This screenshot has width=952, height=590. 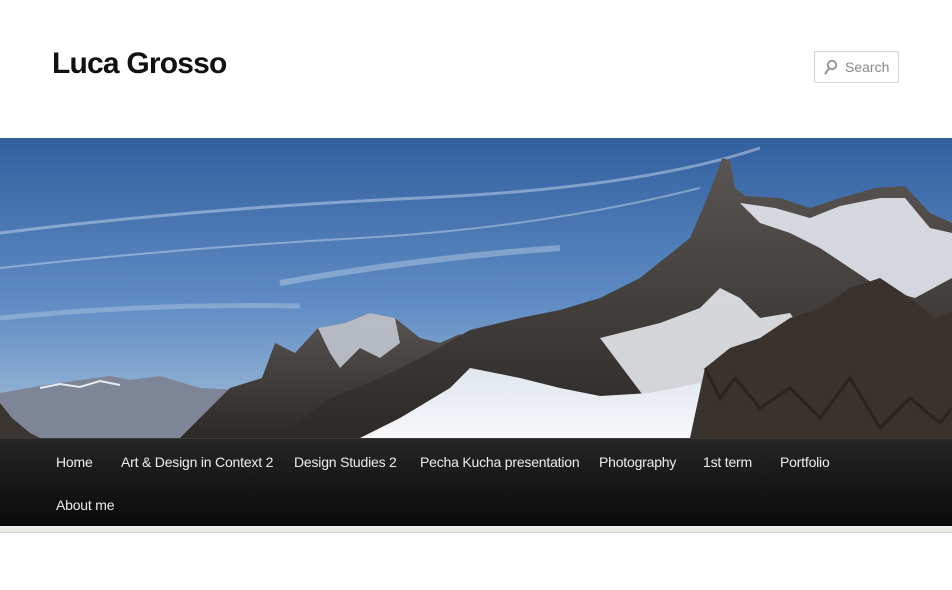 What do you see at coordinates (345, 462) in the screenshot?
I see `nav-item-design-studies: Design Studies 2` at bounding box center [345, 462].